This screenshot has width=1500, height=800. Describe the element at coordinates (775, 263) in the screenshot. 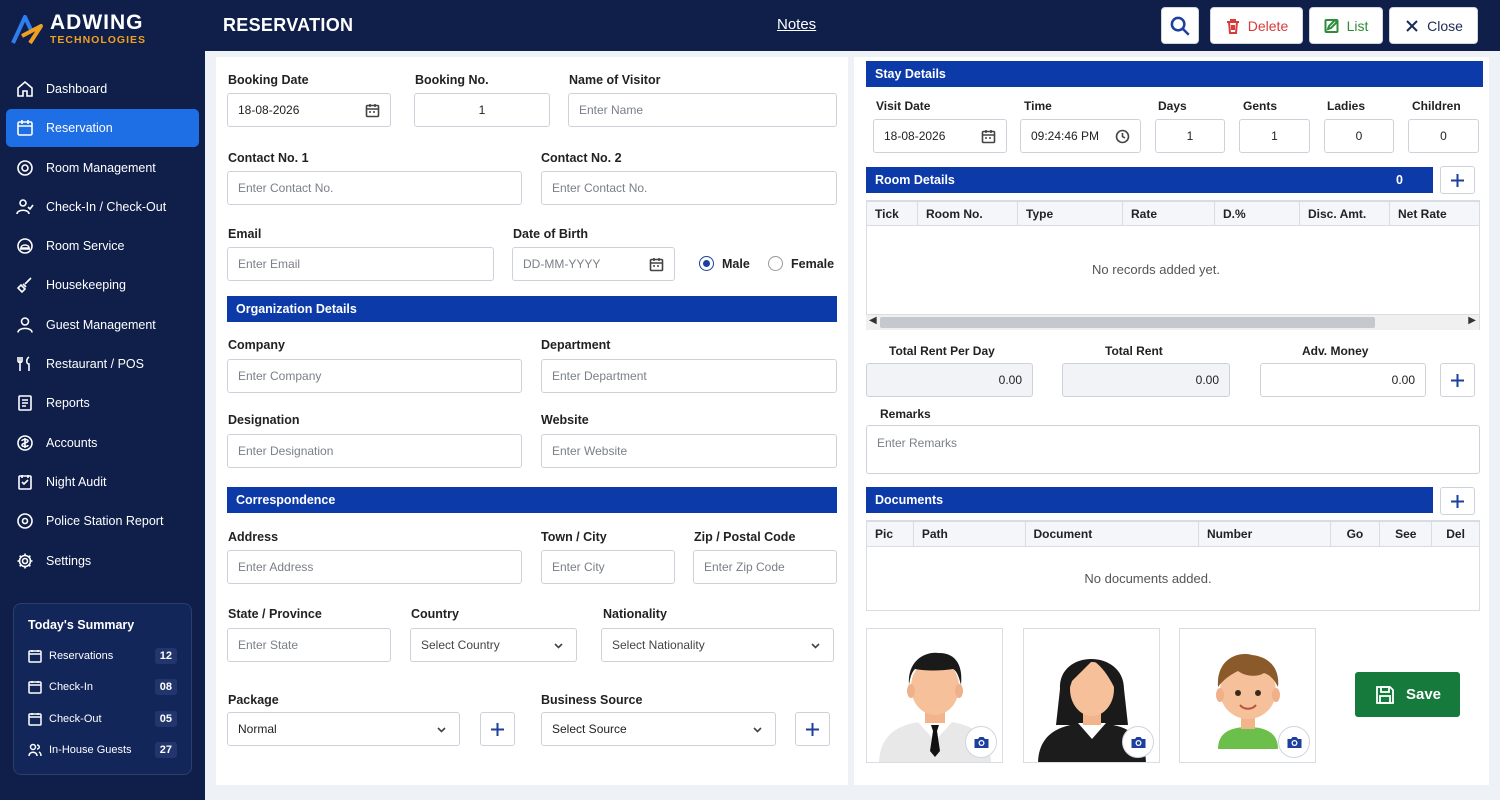

I see `radio-unselected-icon` at that location.